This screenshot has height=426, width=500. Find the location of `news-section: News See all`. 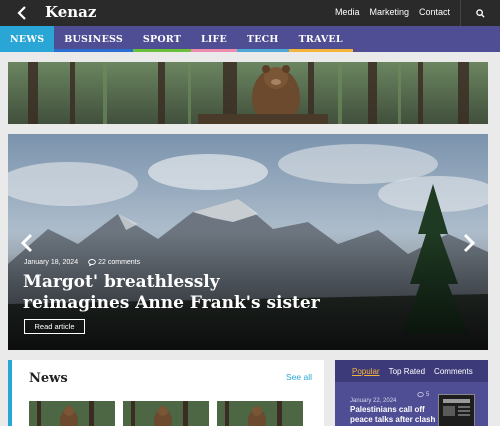

news-section: News See all is located at coordinates (166, 393).